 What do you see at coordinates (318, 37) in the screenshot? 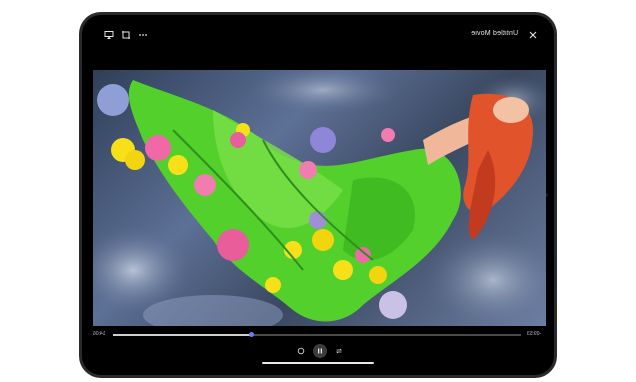
I see `top-toolbar: Untitled Movie` at bounding box center [318, 37].